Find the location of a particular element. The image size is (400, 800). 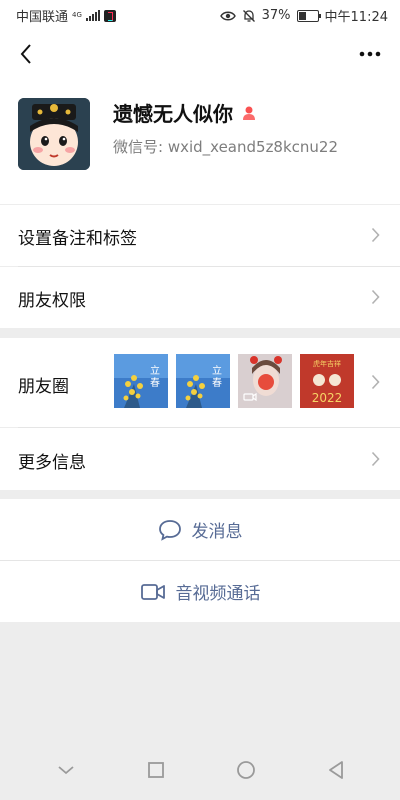

friend-permissions-row: 朋友权限 is located at coordinates (200, 297).